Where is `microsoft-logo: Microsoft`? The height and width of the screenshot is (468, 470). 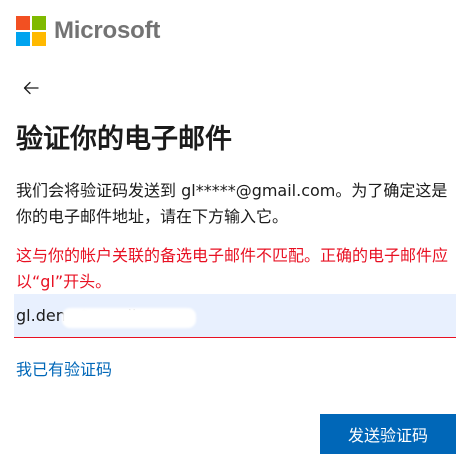
microsoft-logo: Microsoft is located at coordinates (88, 31).